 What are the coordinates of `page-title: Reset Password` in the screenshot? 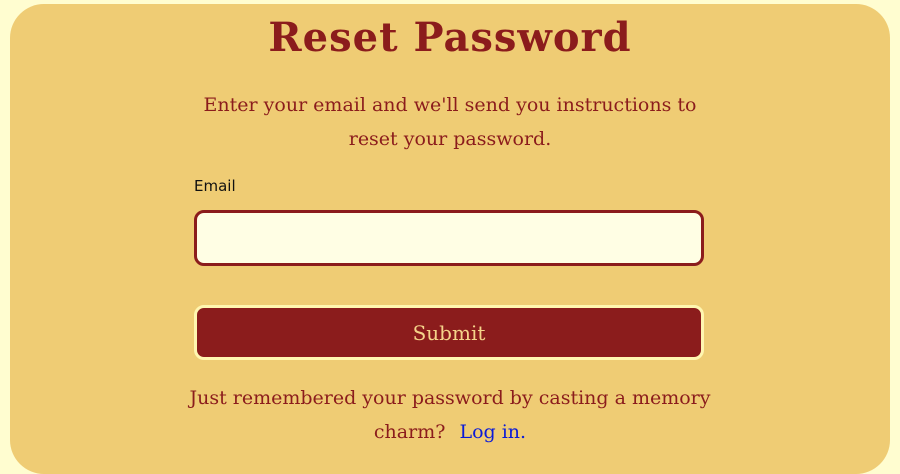 It's located at (450, 37).